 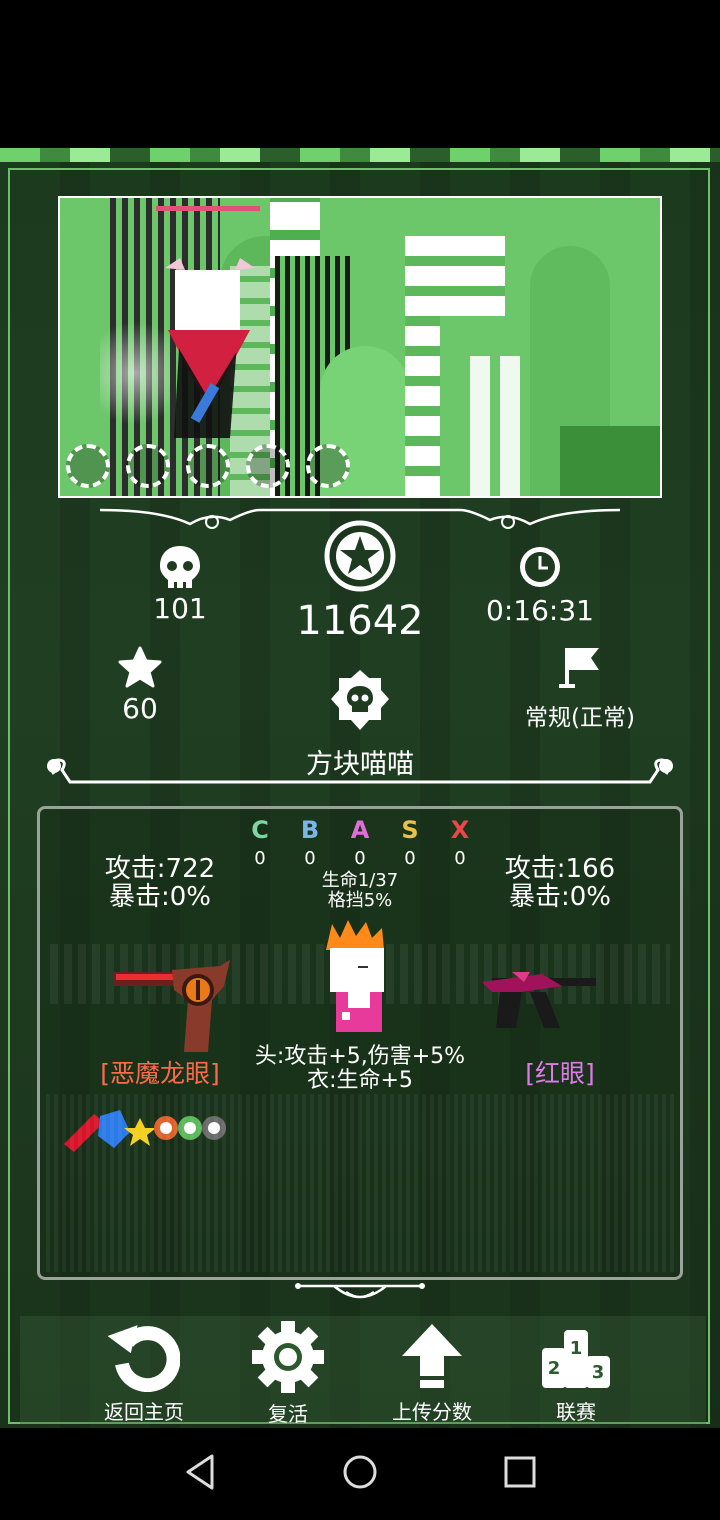 I want to click on home-button: 返回主页, so click(x=144, y=1372).